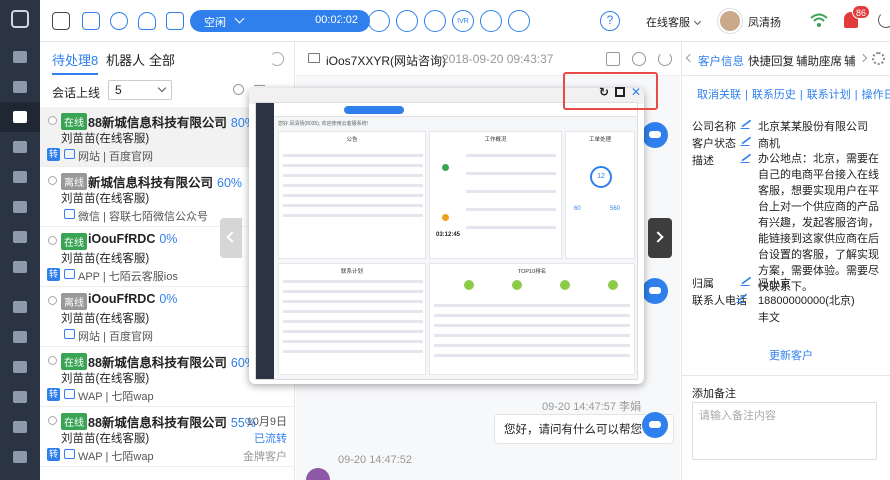 The height and width of the screenshot is (480, 890). What do you see at coordinates (714, 144) in the screenshot?
I see `field-label: 客户状态` at bounding box center [714, 144].